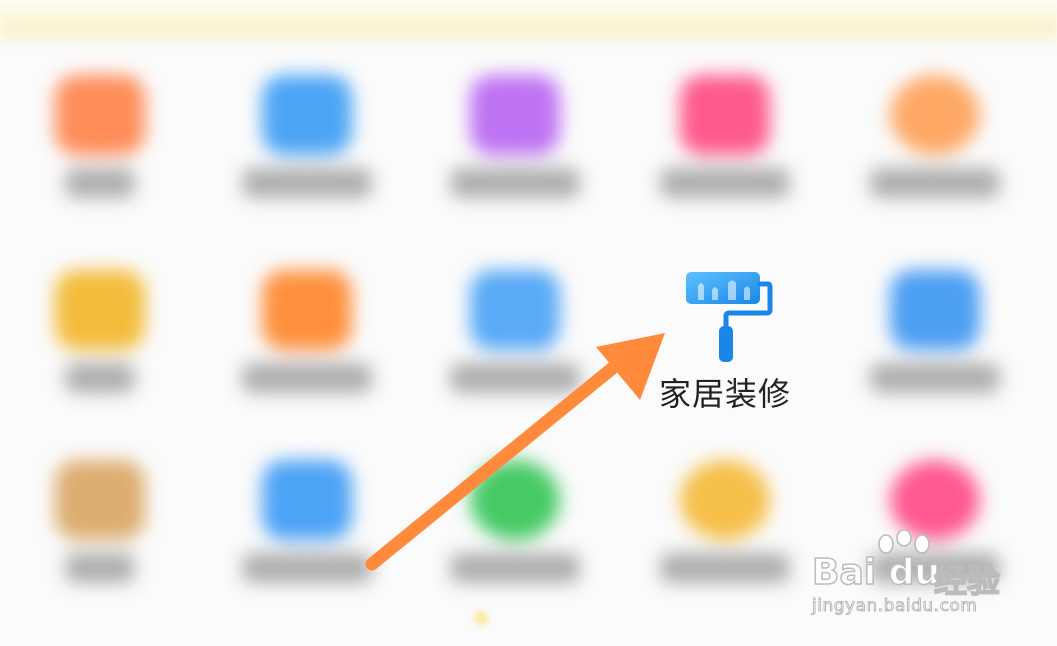 The image size is (1057, 646). I want to click on watermark-brand-cn: 经验, so click(966, 580).